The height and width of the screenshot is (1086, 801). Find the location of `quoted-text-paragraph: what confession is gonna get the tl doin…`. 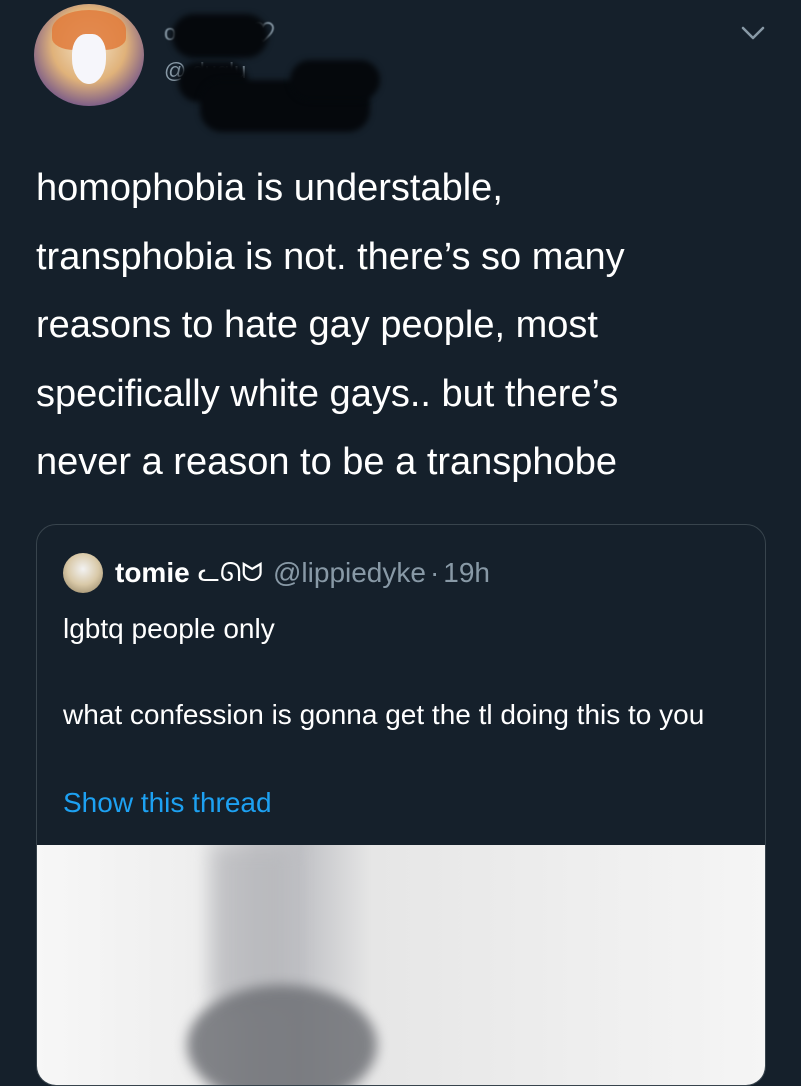

quoted-text-paragraph: what confession is gonna get the tl doin… is located at coordinates (384, 714).